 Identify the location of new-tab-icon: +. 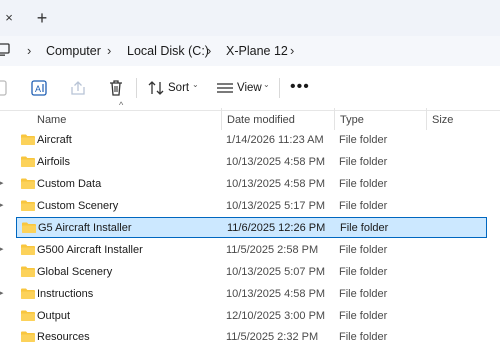
(42, 18).